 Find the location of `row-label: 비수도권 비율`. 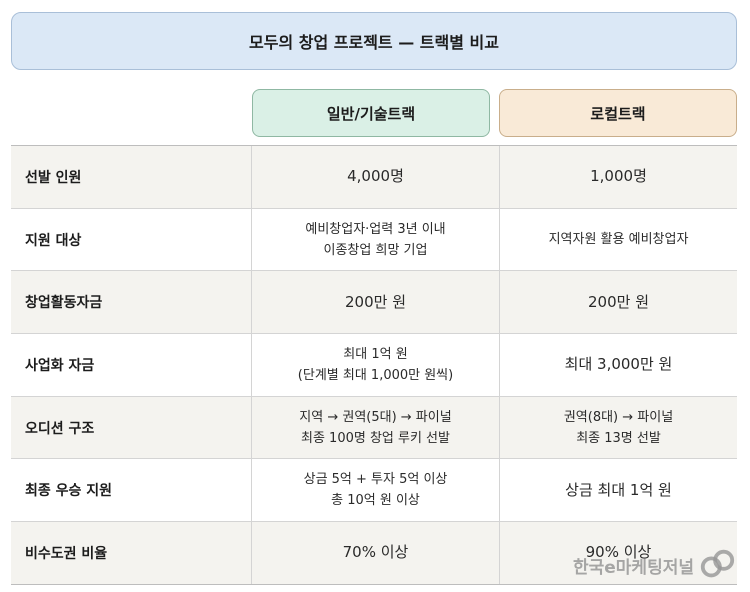

row-label: 비수도권 비율 is located at coordinates (131, 553).